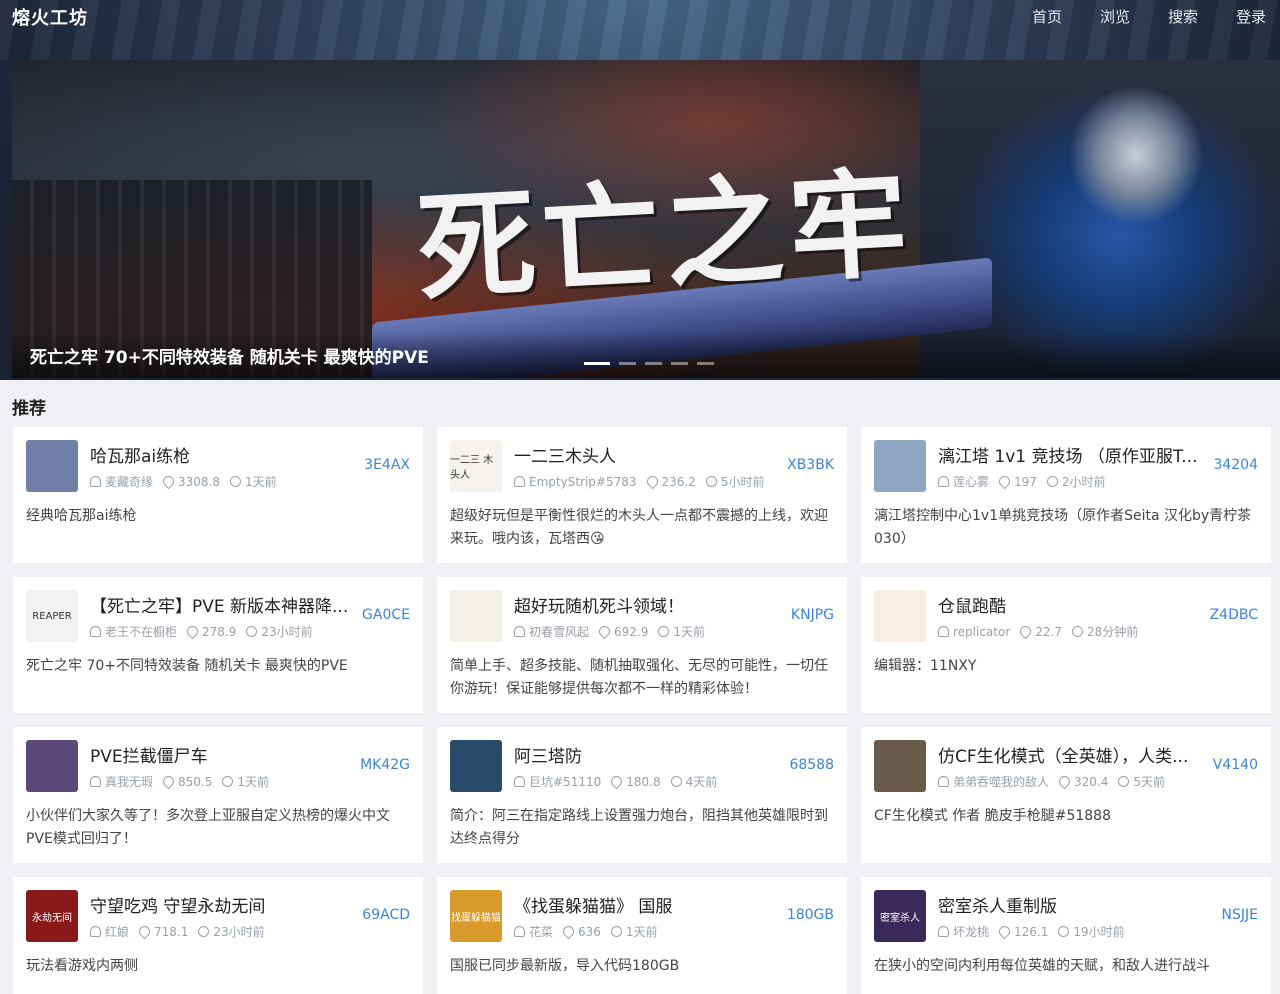 The image size is (1280, 994). I want to click on card-code: V4140, so click(1235, 765).